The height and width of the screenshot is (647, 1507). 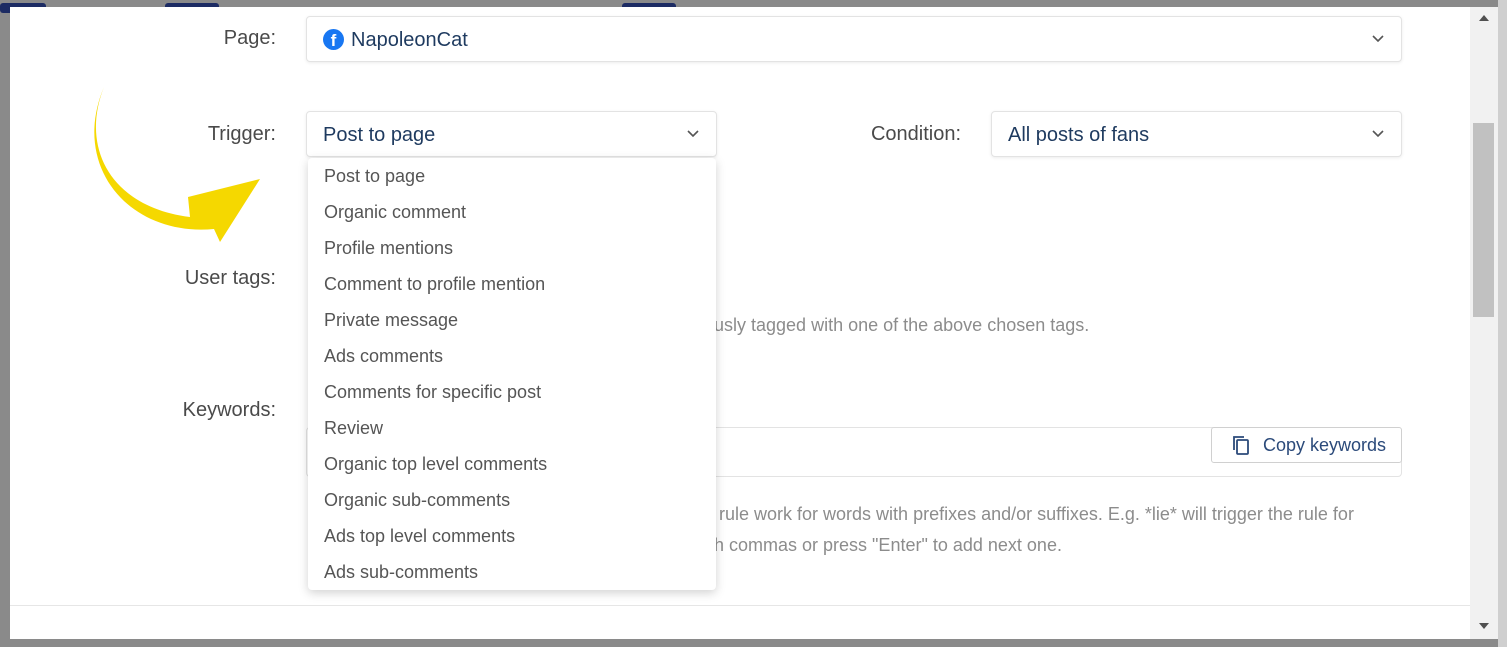 I want to click on dropdown-option-comments-for-specific-post: Comments for specific post, so click(x=432, y=392).